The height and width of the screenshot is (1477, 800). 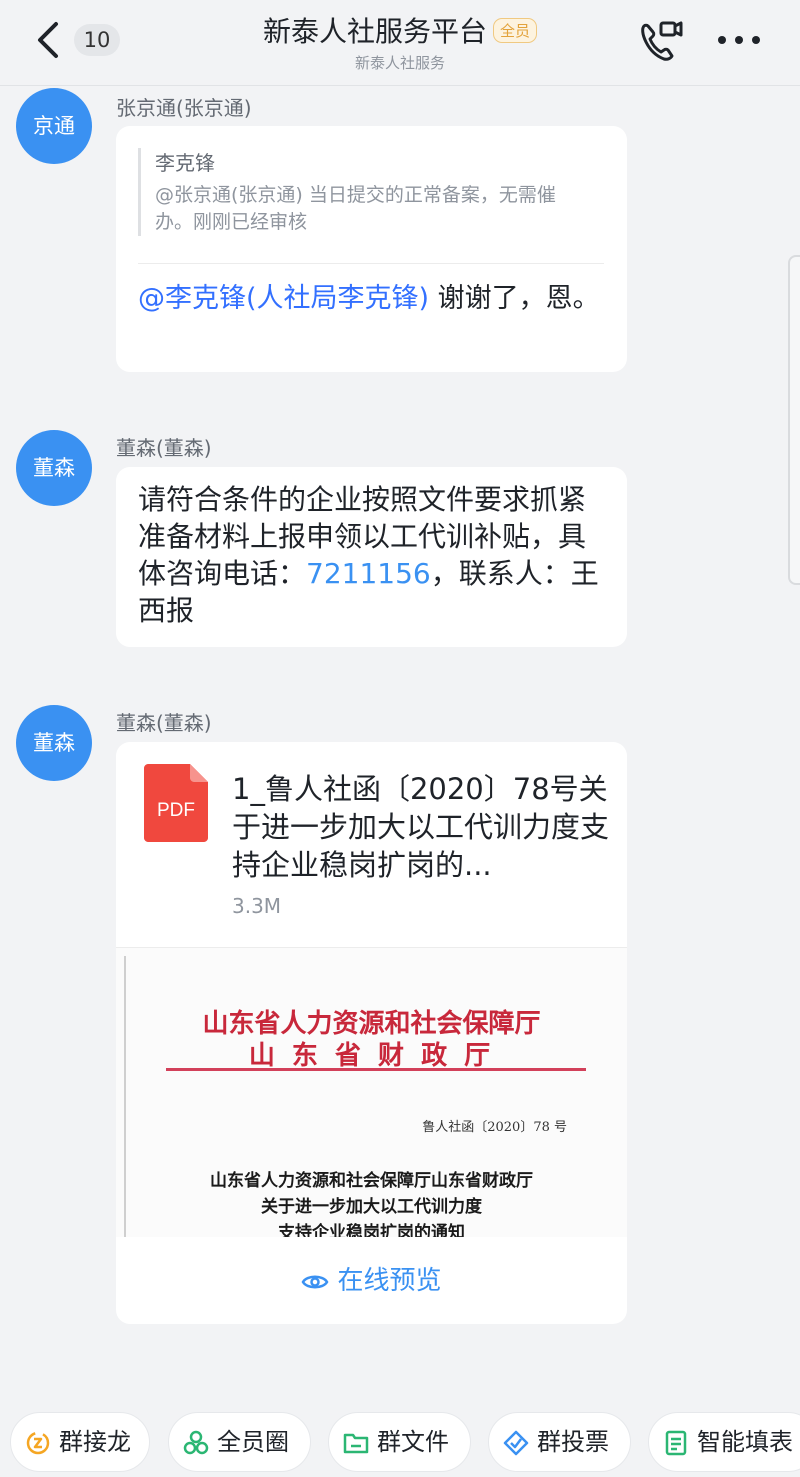 What do you see at coordinates (745, 1442) in the screenshot?
I see `toolbar-label: 智能填表` at bounding box center [745, 1442].